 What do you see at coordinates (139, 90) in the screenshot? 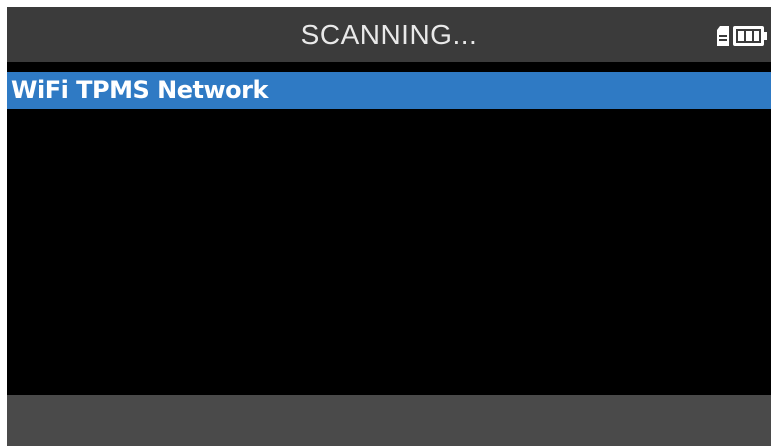
I see `list-item-label: WiFi TPMS Network` at bounding box center [139, 90].